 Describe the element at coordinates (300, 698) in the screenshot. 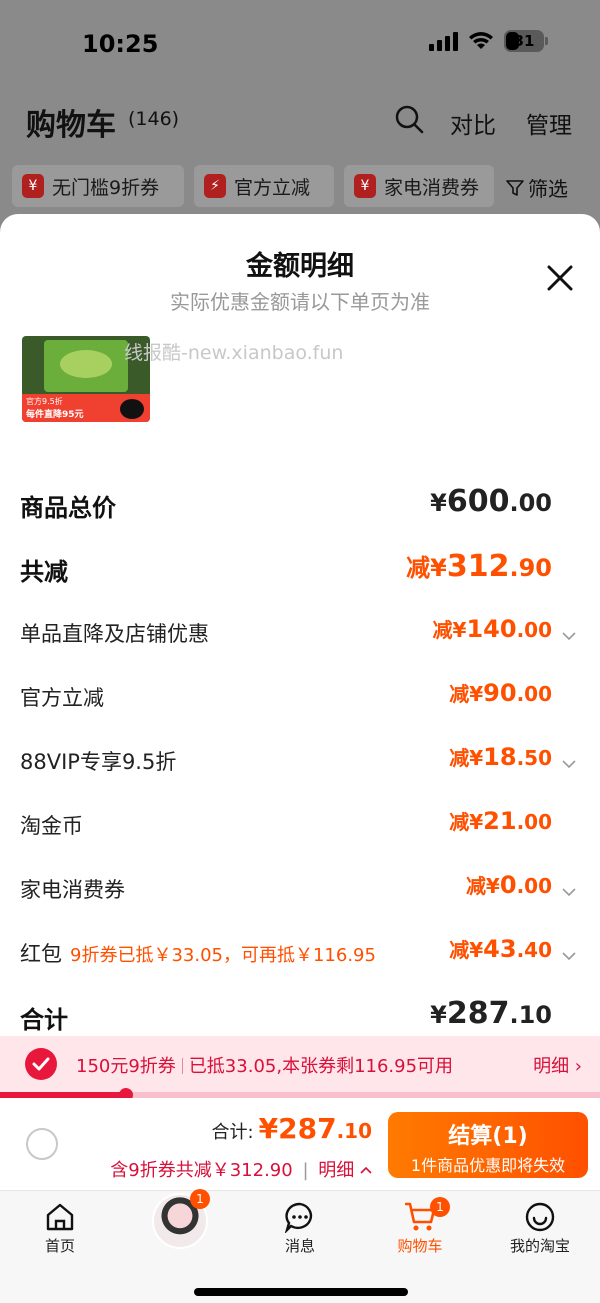

I see `row-official-discount: 官方立减 减¥90.00` at that location.